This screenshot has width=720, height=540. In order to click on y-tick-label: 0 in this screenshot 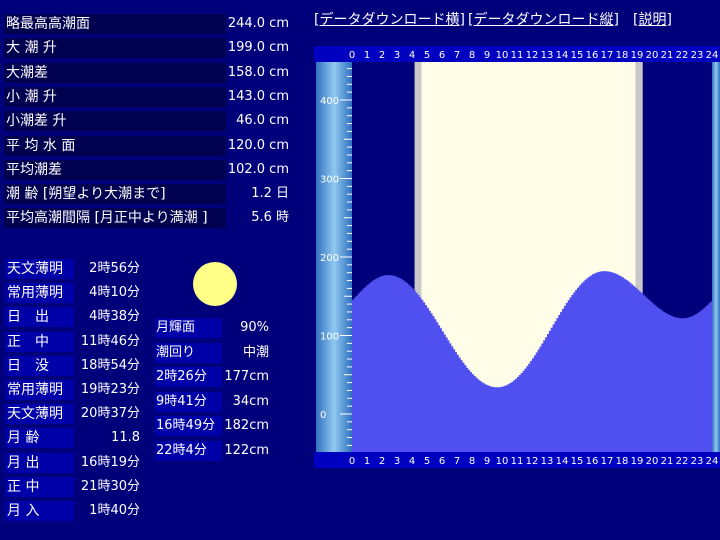, I will do `click(323, 415)`.